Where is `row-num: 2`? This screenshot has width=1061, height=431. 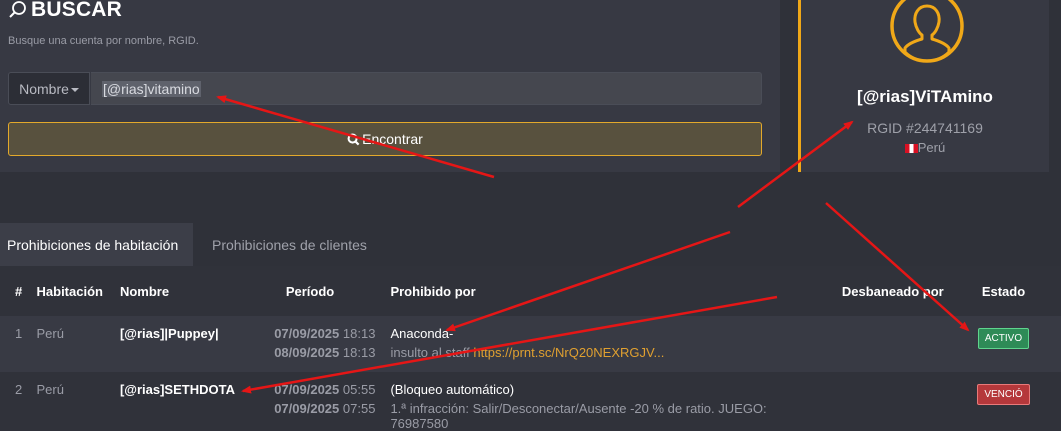 row-num: 2 is located at coordinates (19, 389).